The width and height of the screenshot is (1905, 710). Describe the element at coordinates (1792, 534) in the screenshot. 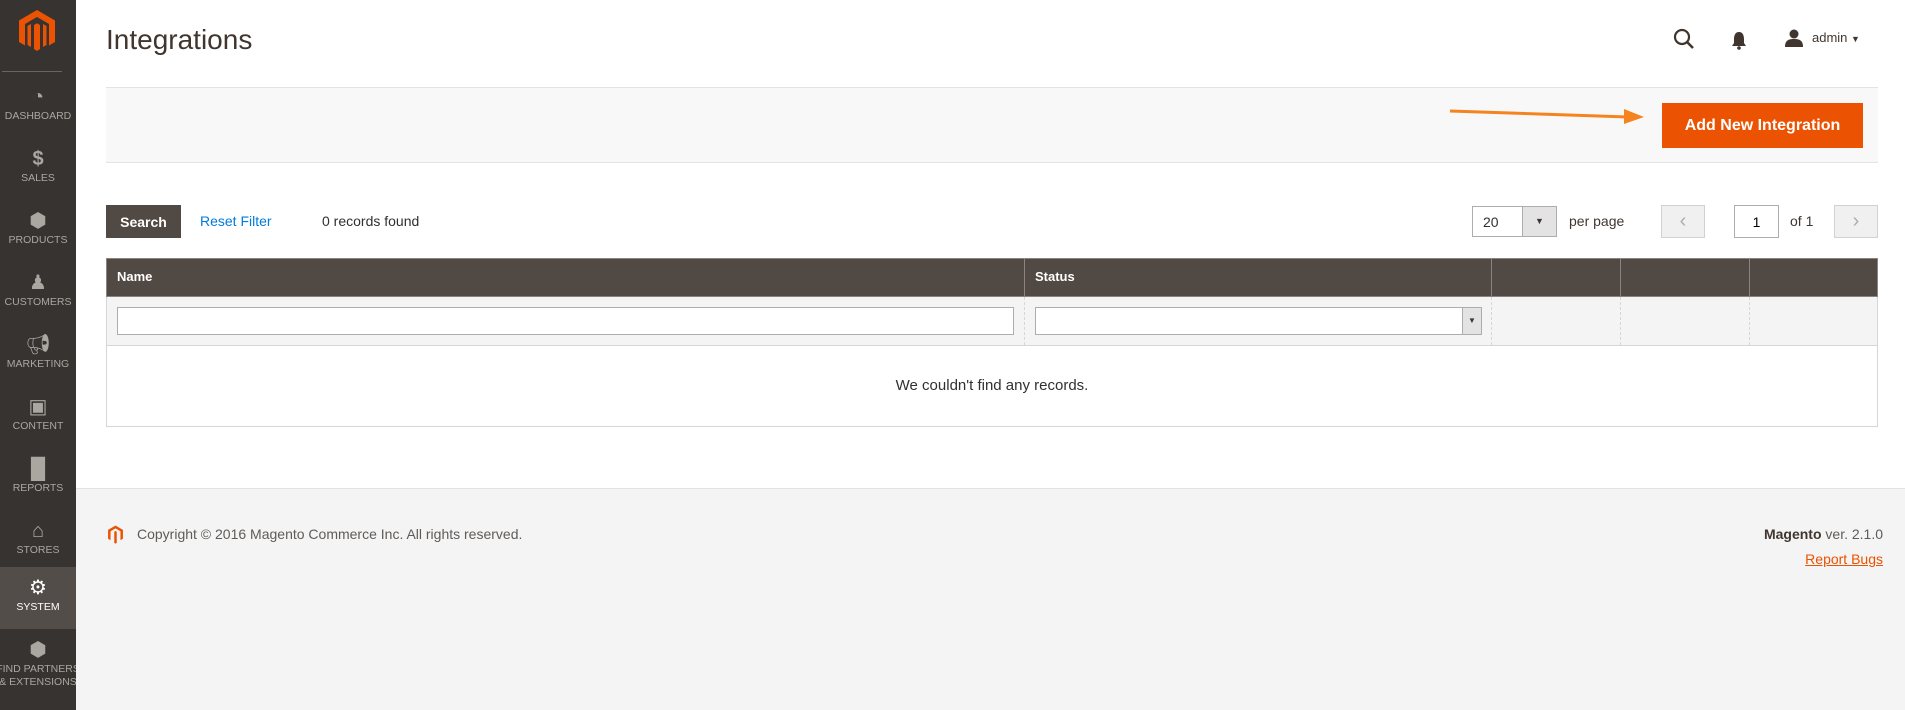

I see `brand-name: Magento` at that location.